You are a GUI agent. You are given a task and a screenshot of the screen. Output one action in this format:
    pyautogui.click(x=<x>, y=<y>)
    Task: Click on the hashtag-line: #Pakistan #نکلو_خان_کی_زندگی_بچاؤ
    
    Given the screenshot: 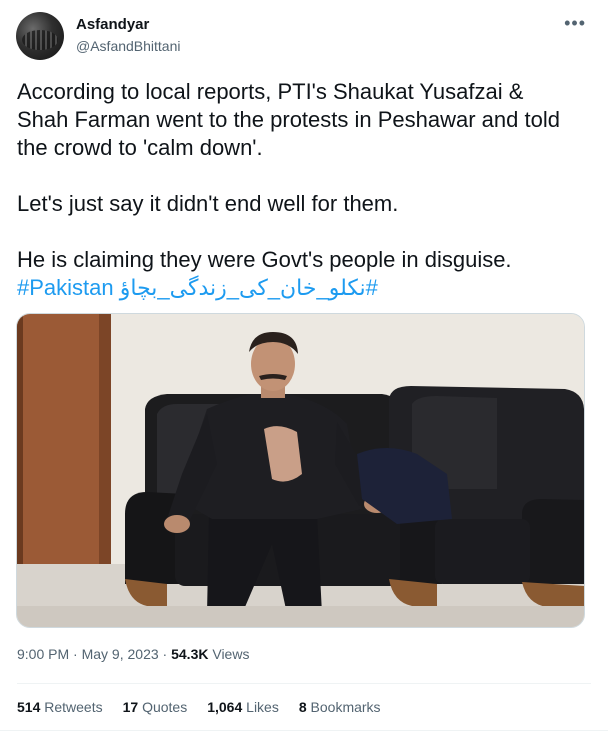 What is the action you would take?
    pyautogui.click(x=302, y=288)
    